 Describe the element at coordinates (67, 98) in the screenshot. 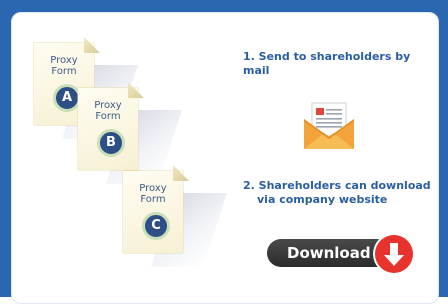

I see `badge-a: A` at that location.